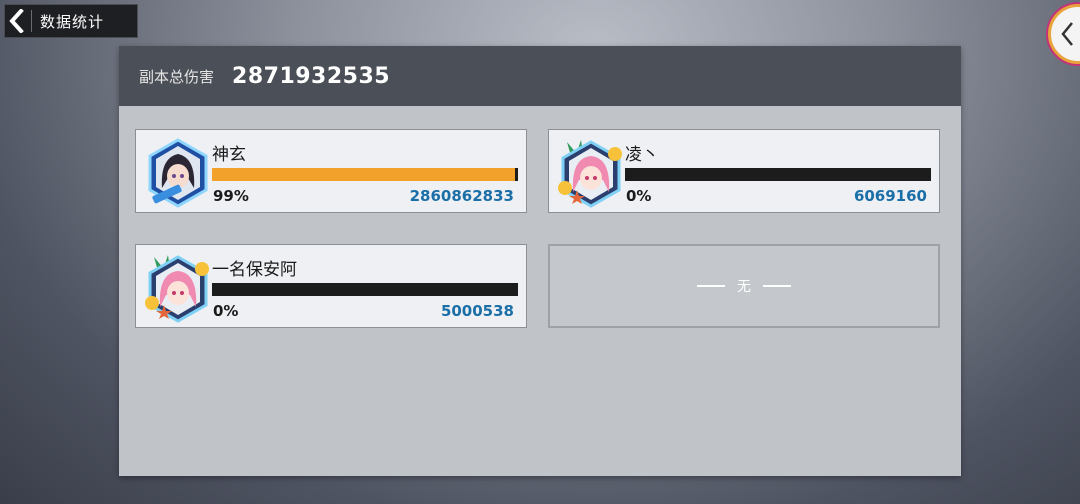 This screenshot has width=1080, height=504. I want to click on damage-value: 6069160, so click(890, 196).